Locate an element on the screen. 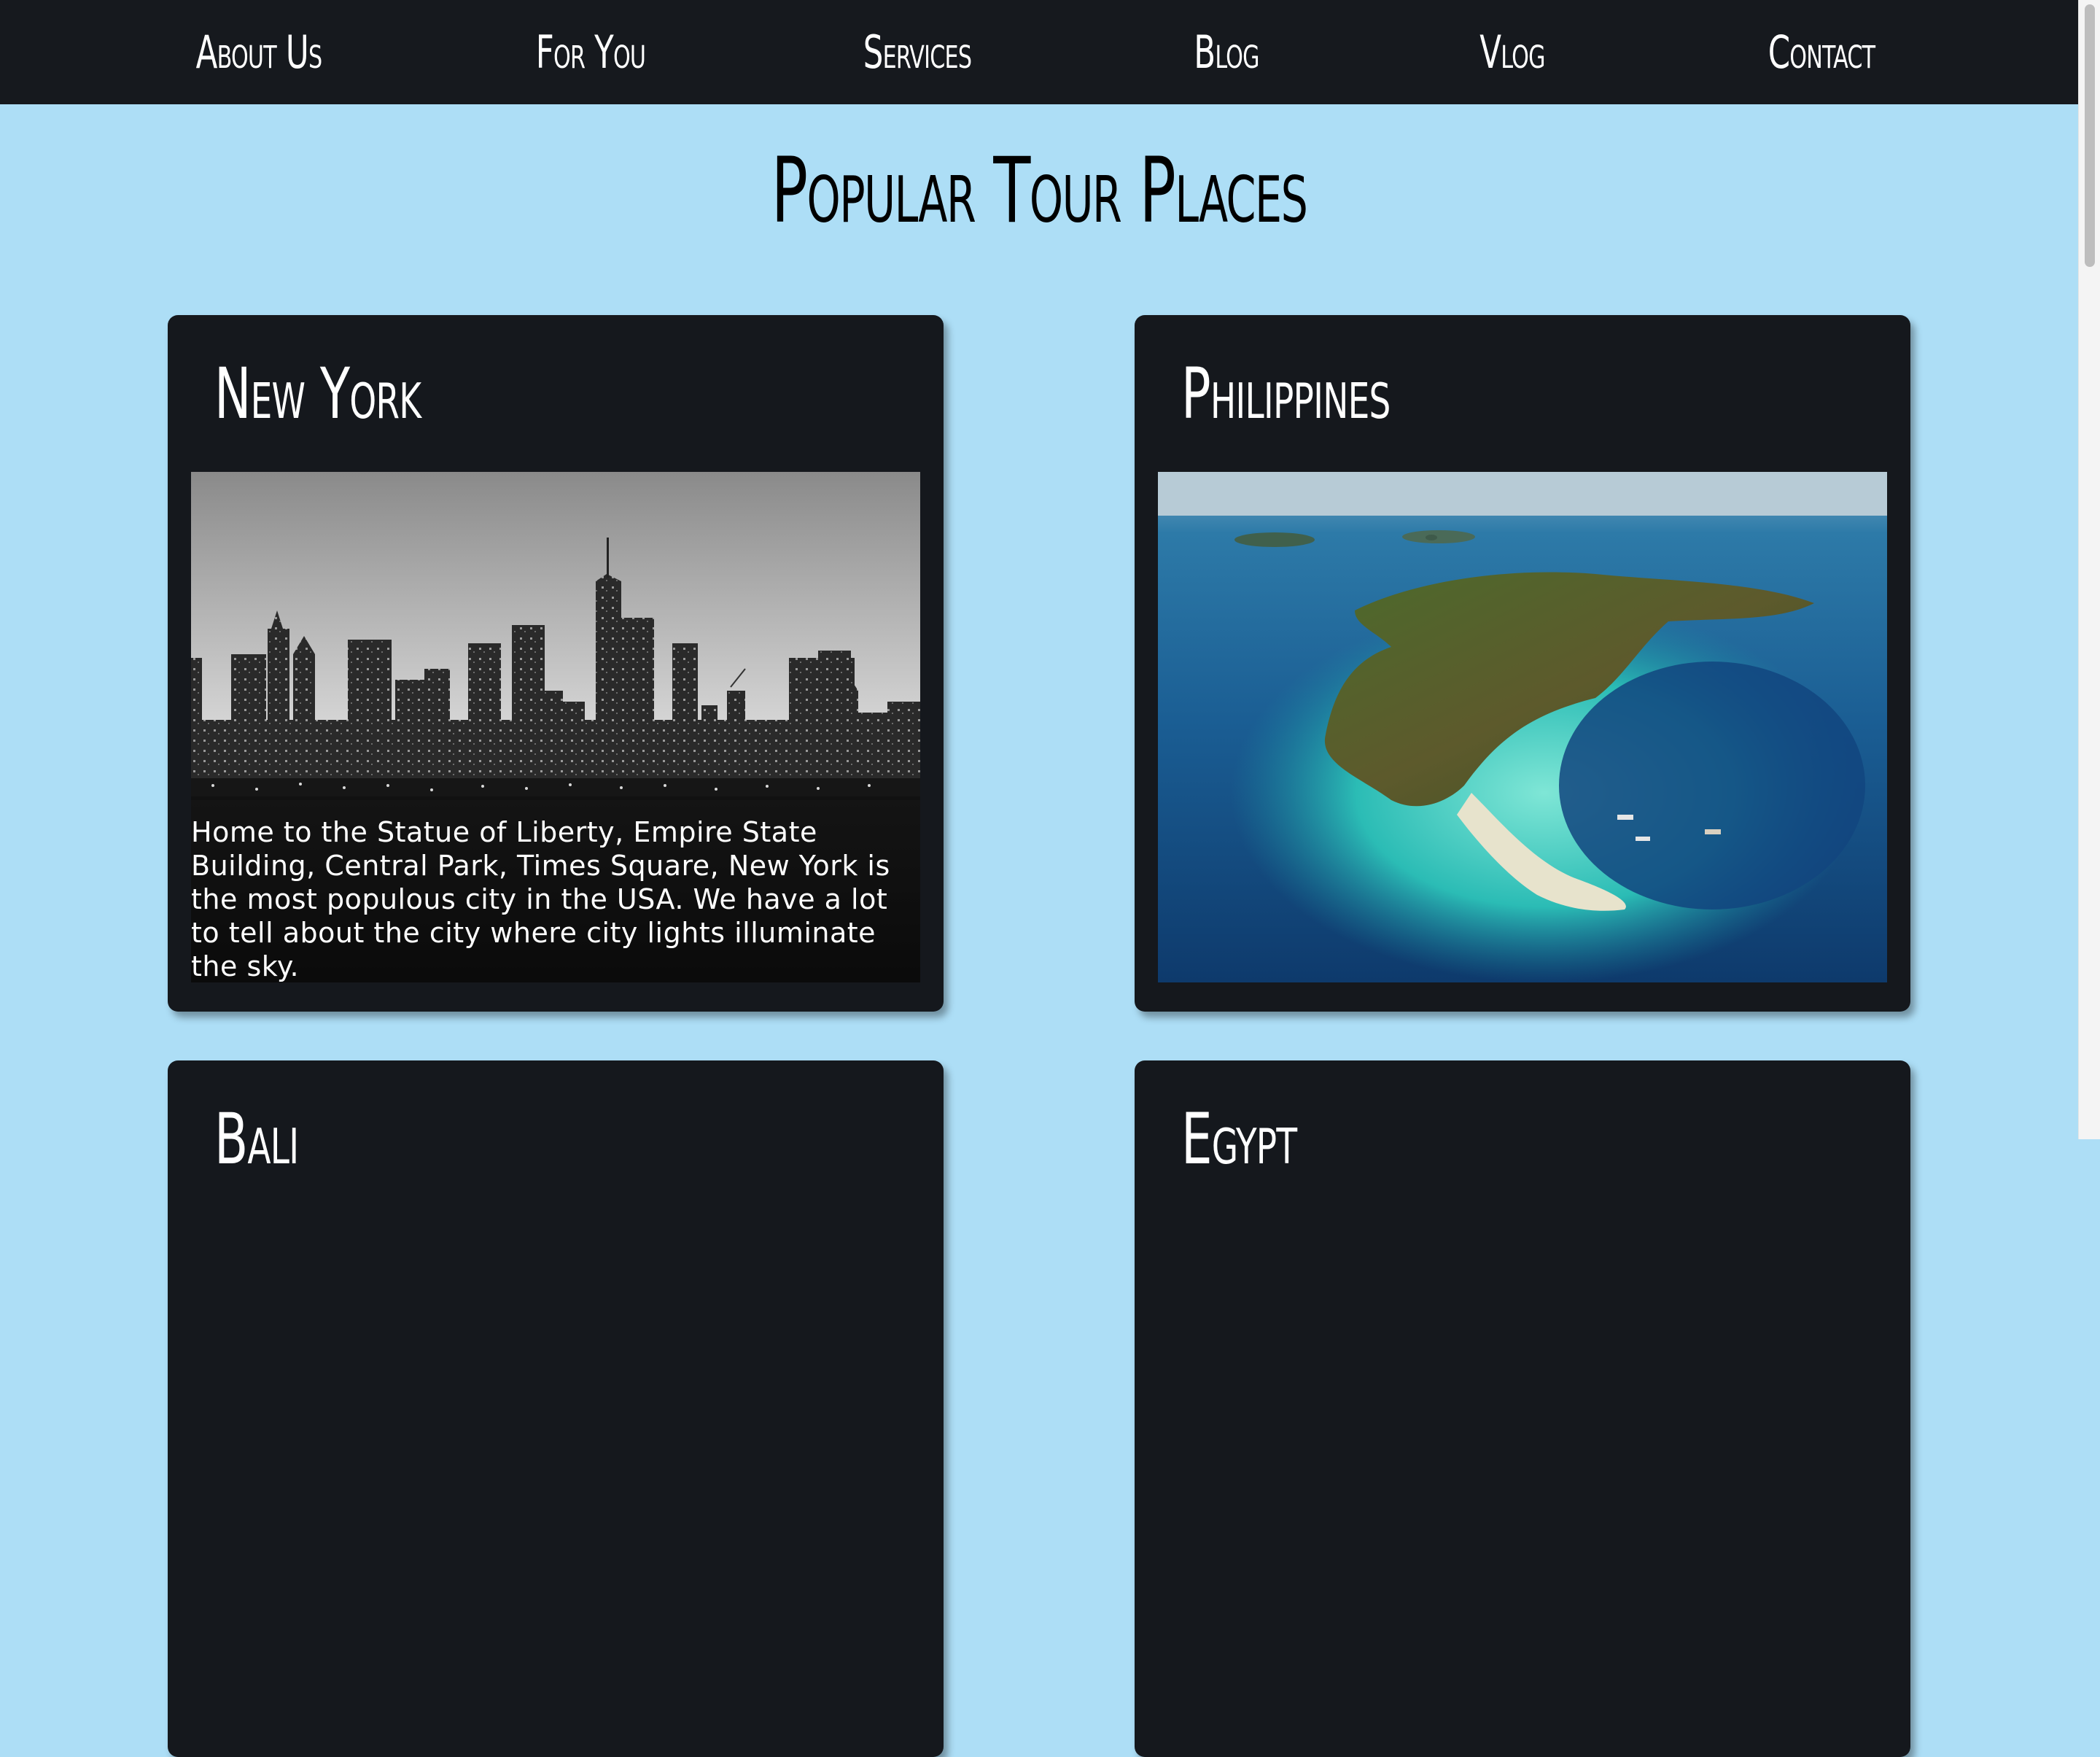 This screenshot has height=1757, width=2100. nav-for-you: For You is located at coordinates (591, 52).